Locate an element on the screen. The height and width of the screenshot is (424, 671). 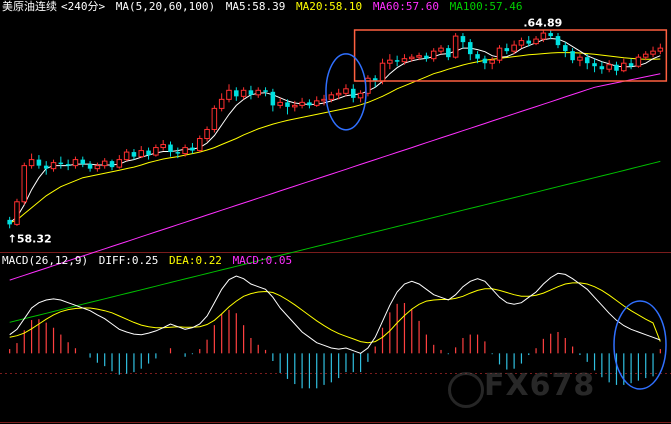
diff-value: DIFF:0.25 is located at coordinates (128, 260).